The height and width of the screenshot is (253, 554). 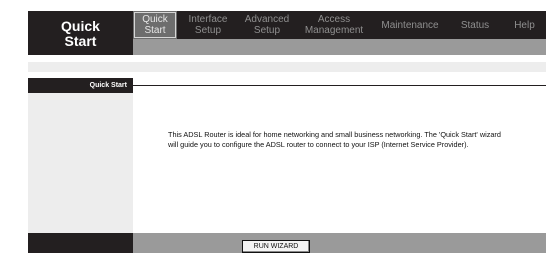 I want to click on tab-label-line1: Quick, so click(x=155, y=19).